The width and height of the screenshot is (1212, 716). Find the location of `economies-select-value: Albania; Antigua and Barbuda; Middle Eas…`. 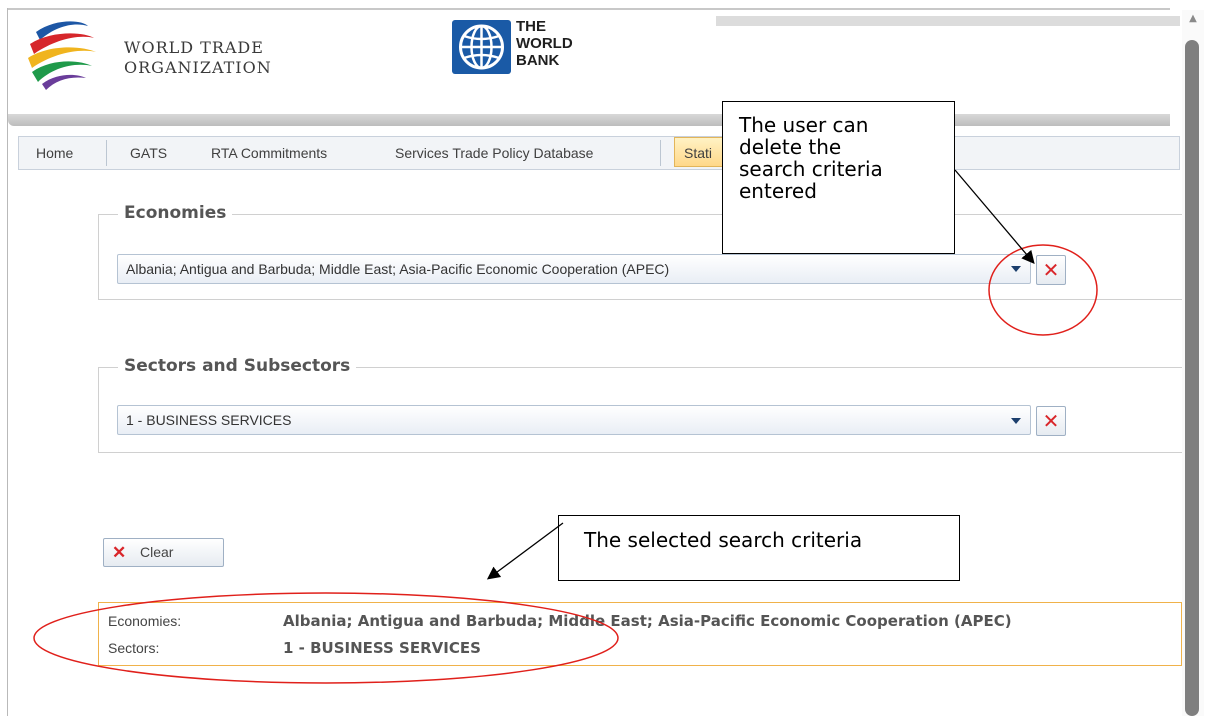

economies-select-value: Albania; Antigua and Barbuda; Middle Eas… is located at coordinates (398, 269).